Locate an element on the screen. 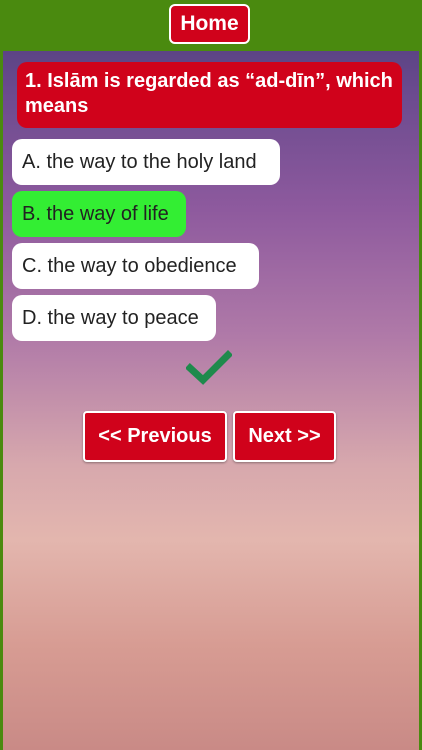  home-button: Home is located at coordinates (209, 24).